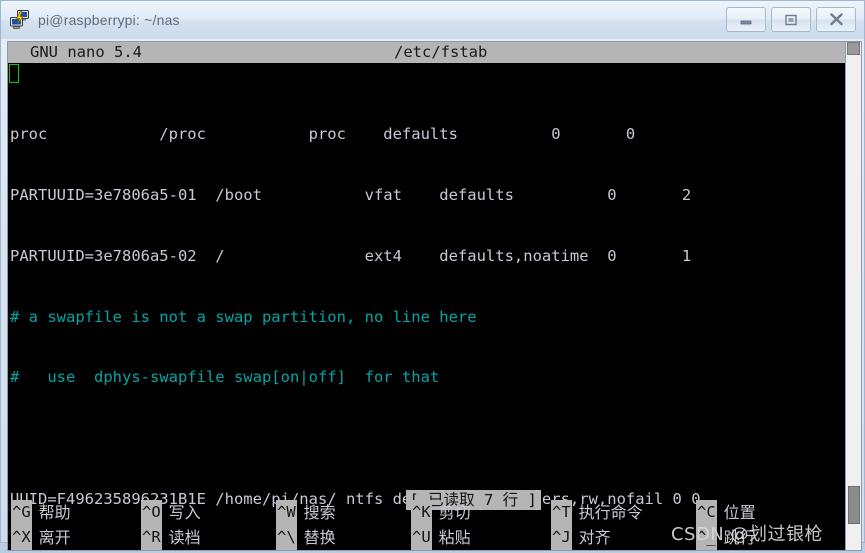  What do you see at coordinates (454, 513) in the screenshot?
I see `shortcut-label: 剪切` at bounding box center [454, 513].